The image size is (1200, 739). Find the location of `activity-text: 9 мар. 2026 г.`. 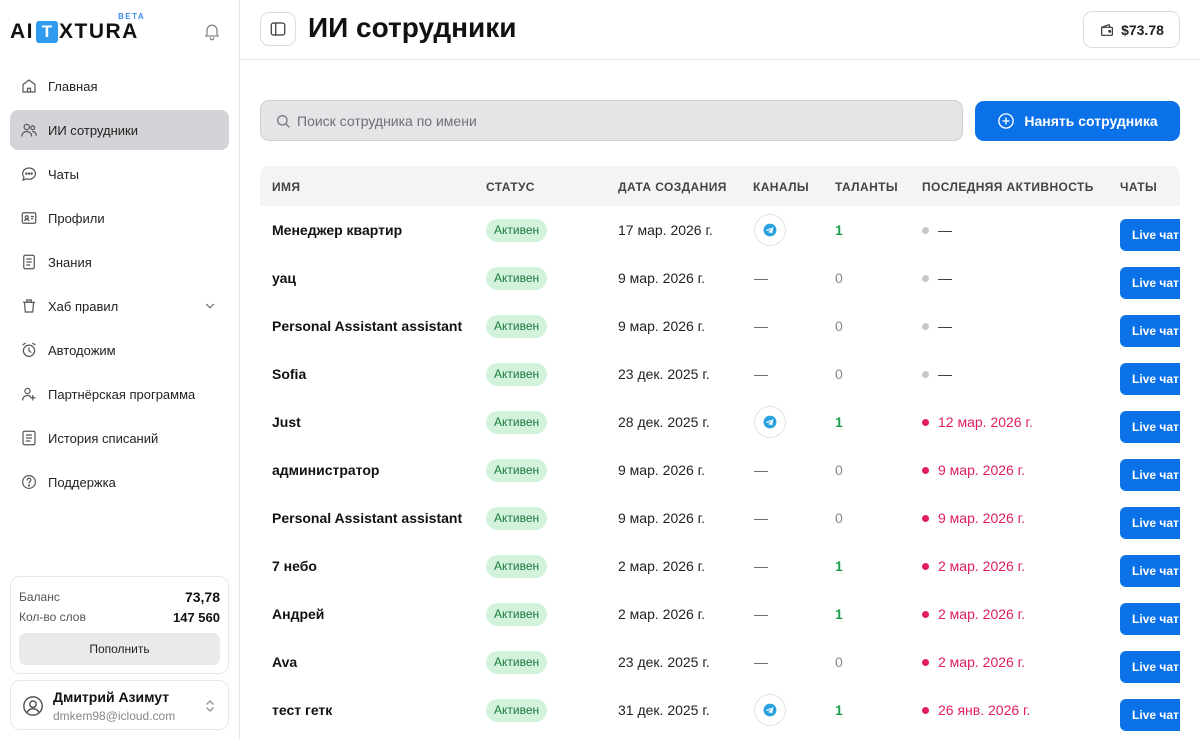

activity-text: 9 мар. 2026 г. is located at coordinates (981, 518).